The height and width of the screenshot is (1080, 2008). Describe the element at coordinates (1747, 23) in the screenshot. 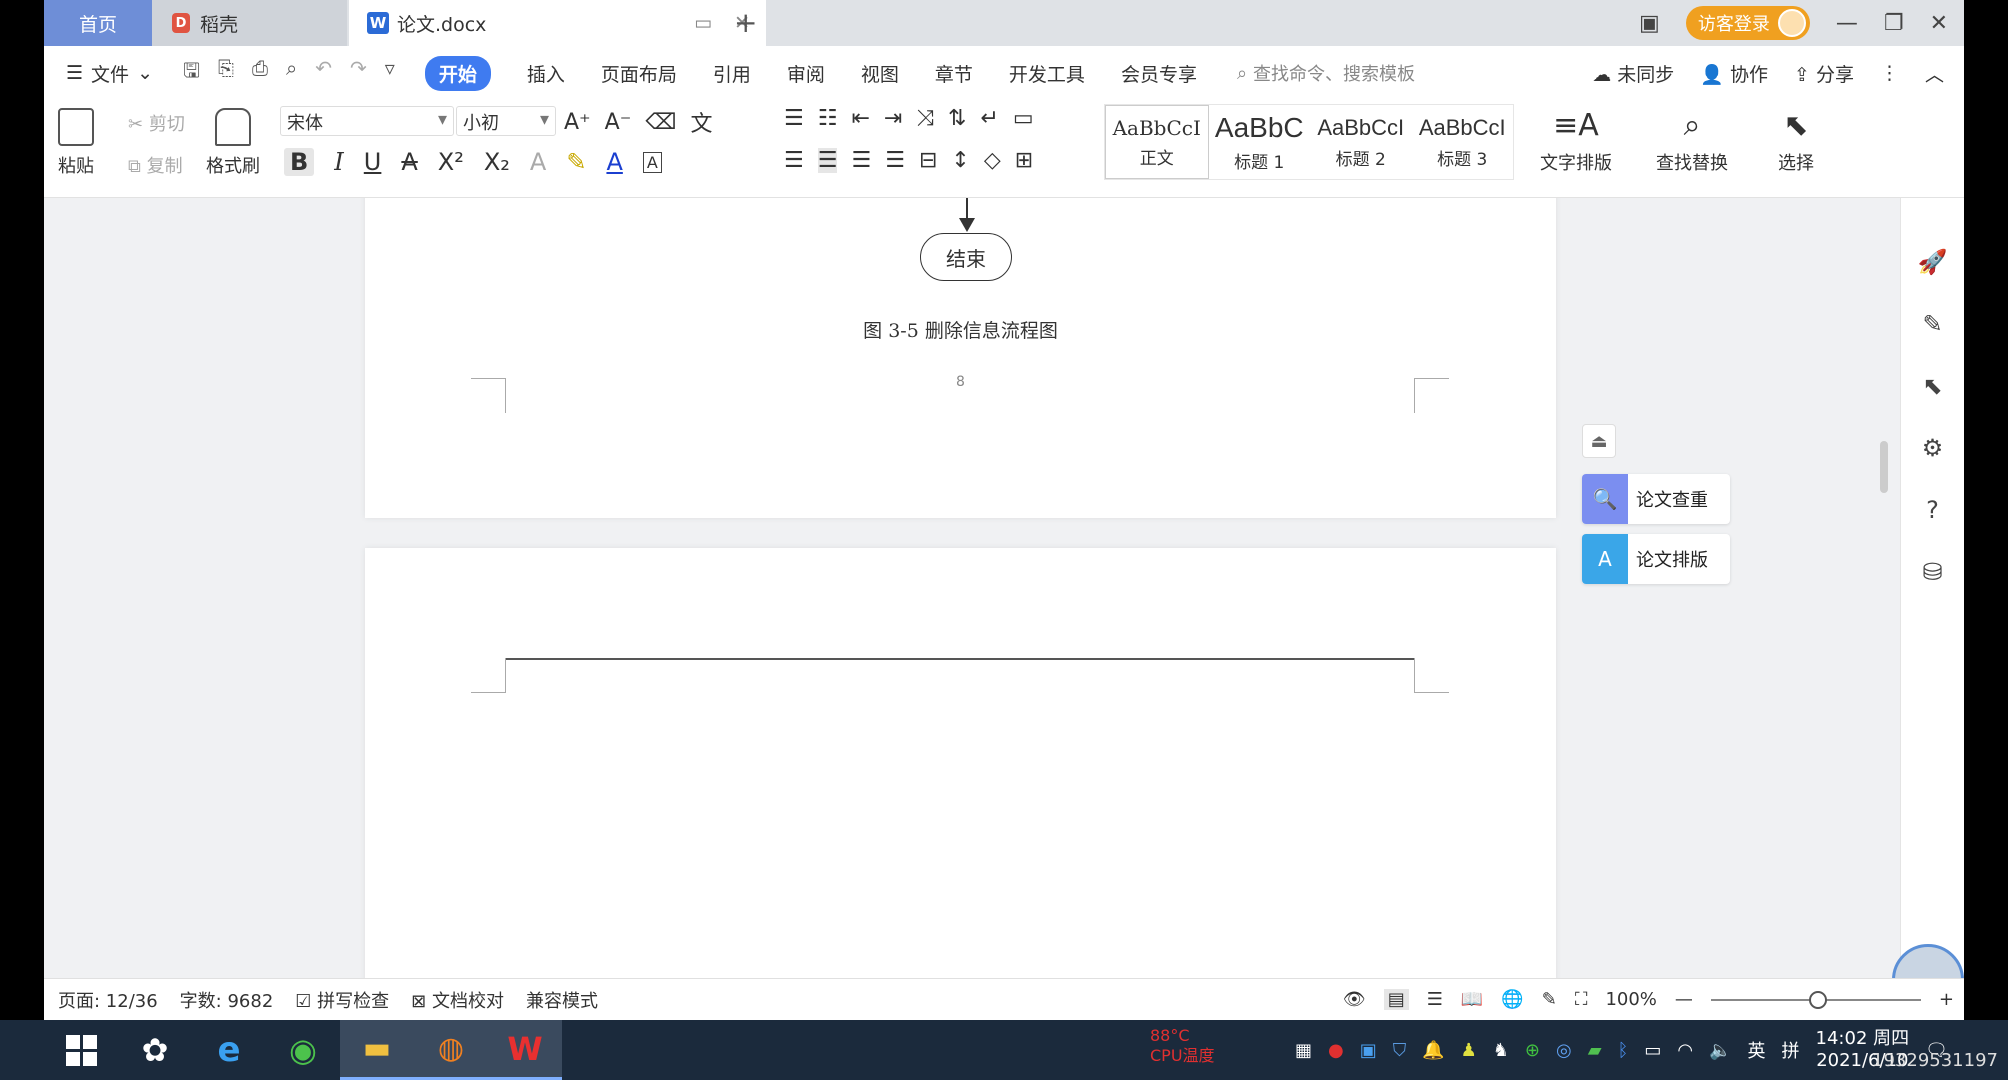

I see `guest-login-button: 访客登录` at that location.